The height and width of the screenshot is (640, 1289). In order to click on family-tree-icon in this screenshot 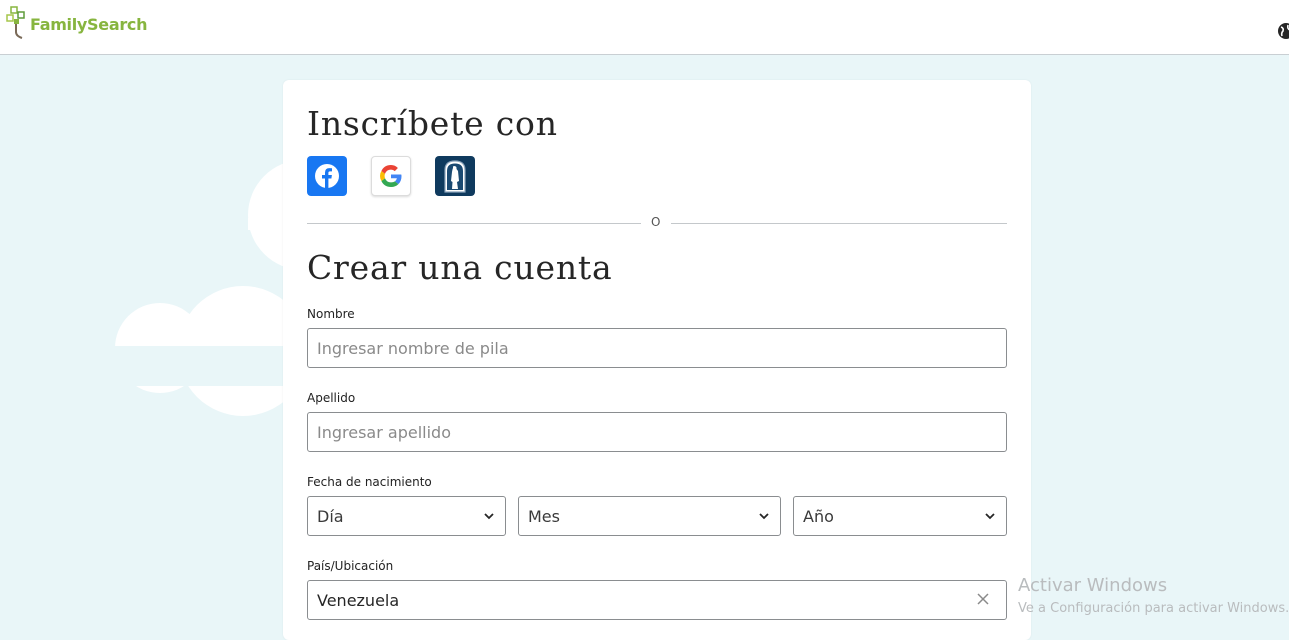, I will do `click(15, 22)`.